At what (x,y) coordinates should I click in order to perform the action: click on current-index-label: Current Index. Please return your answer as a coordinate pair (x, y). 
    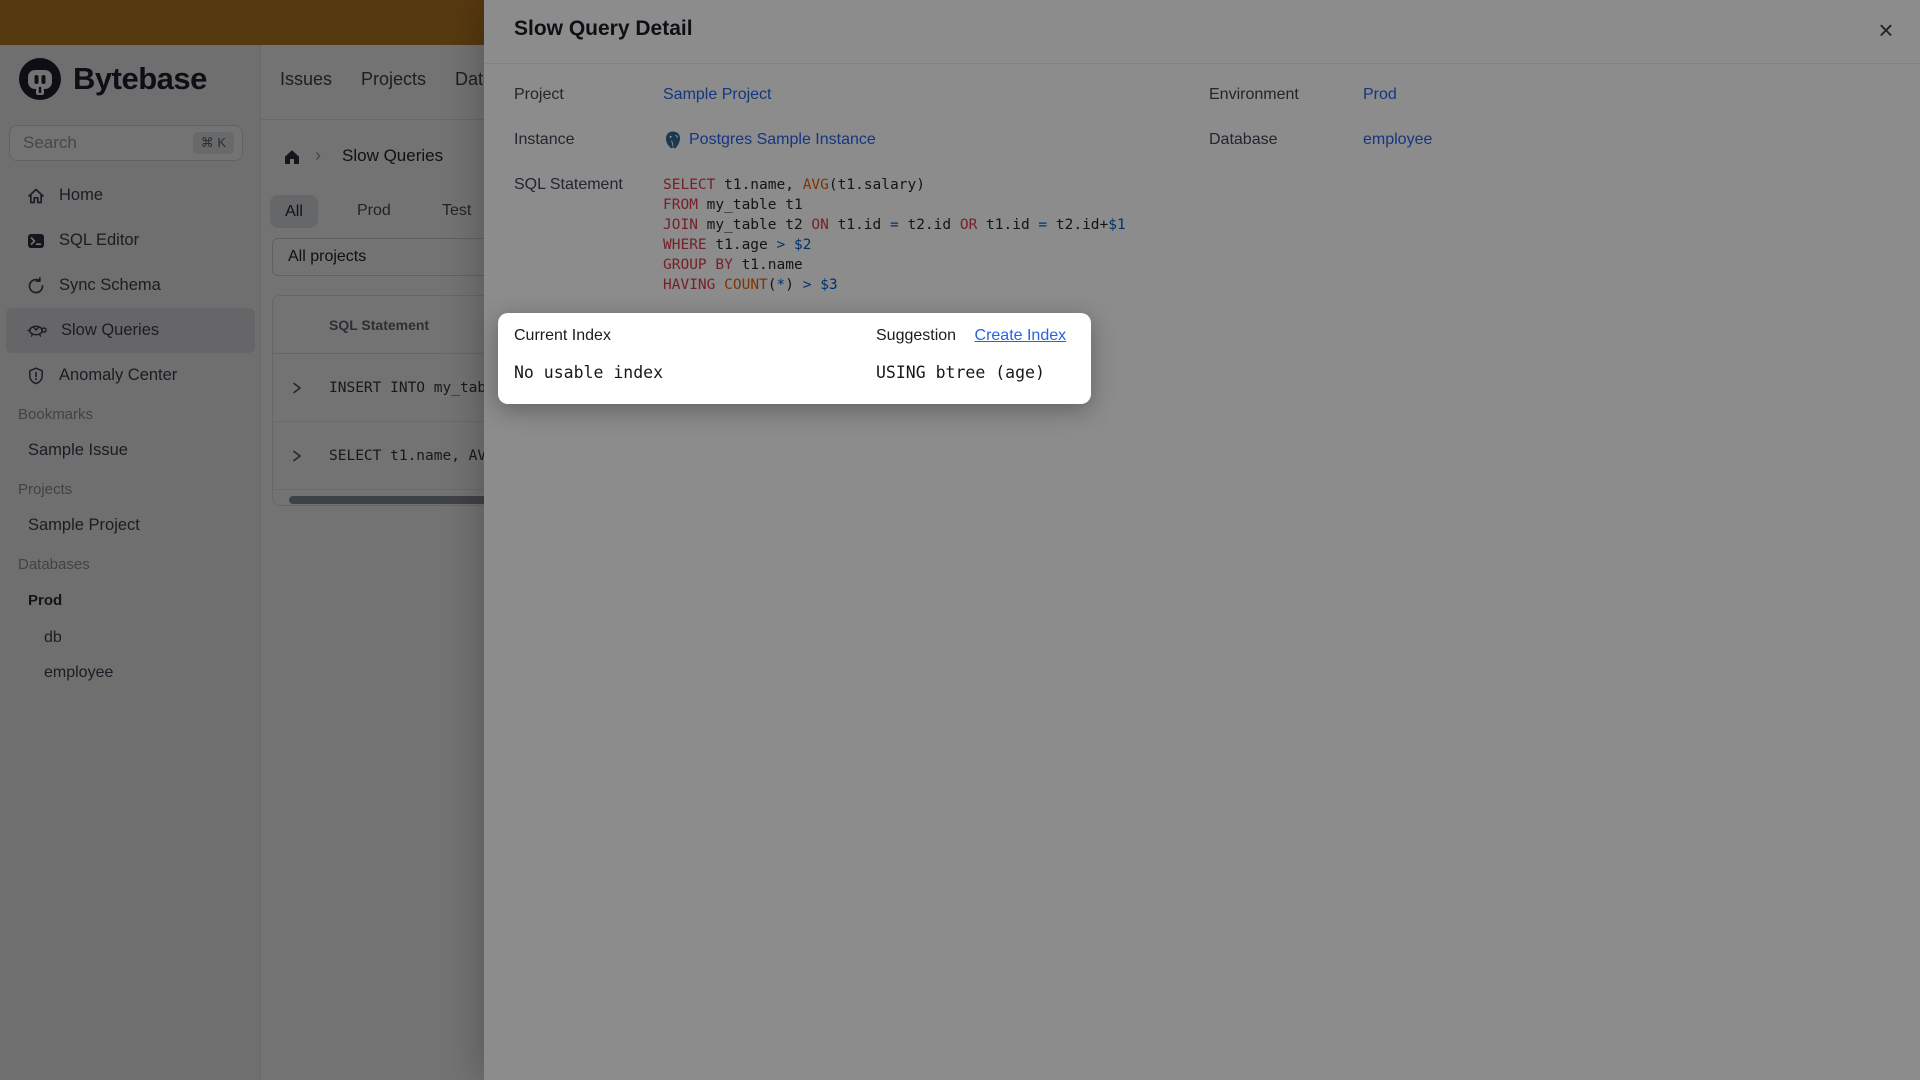
    Looking at the image, I should click on (562, 335).